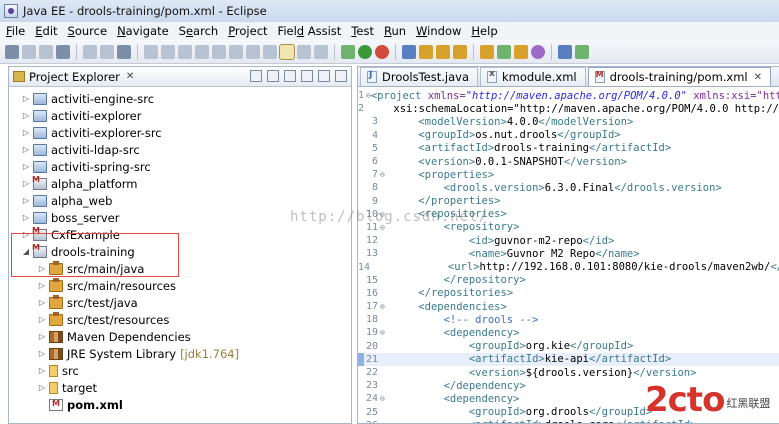 This screenshot has height=424, width=779. What do you see at coordinates (582, 51) in the screenshot?
I see `perspective-icon` at bounding box center [582, 51].